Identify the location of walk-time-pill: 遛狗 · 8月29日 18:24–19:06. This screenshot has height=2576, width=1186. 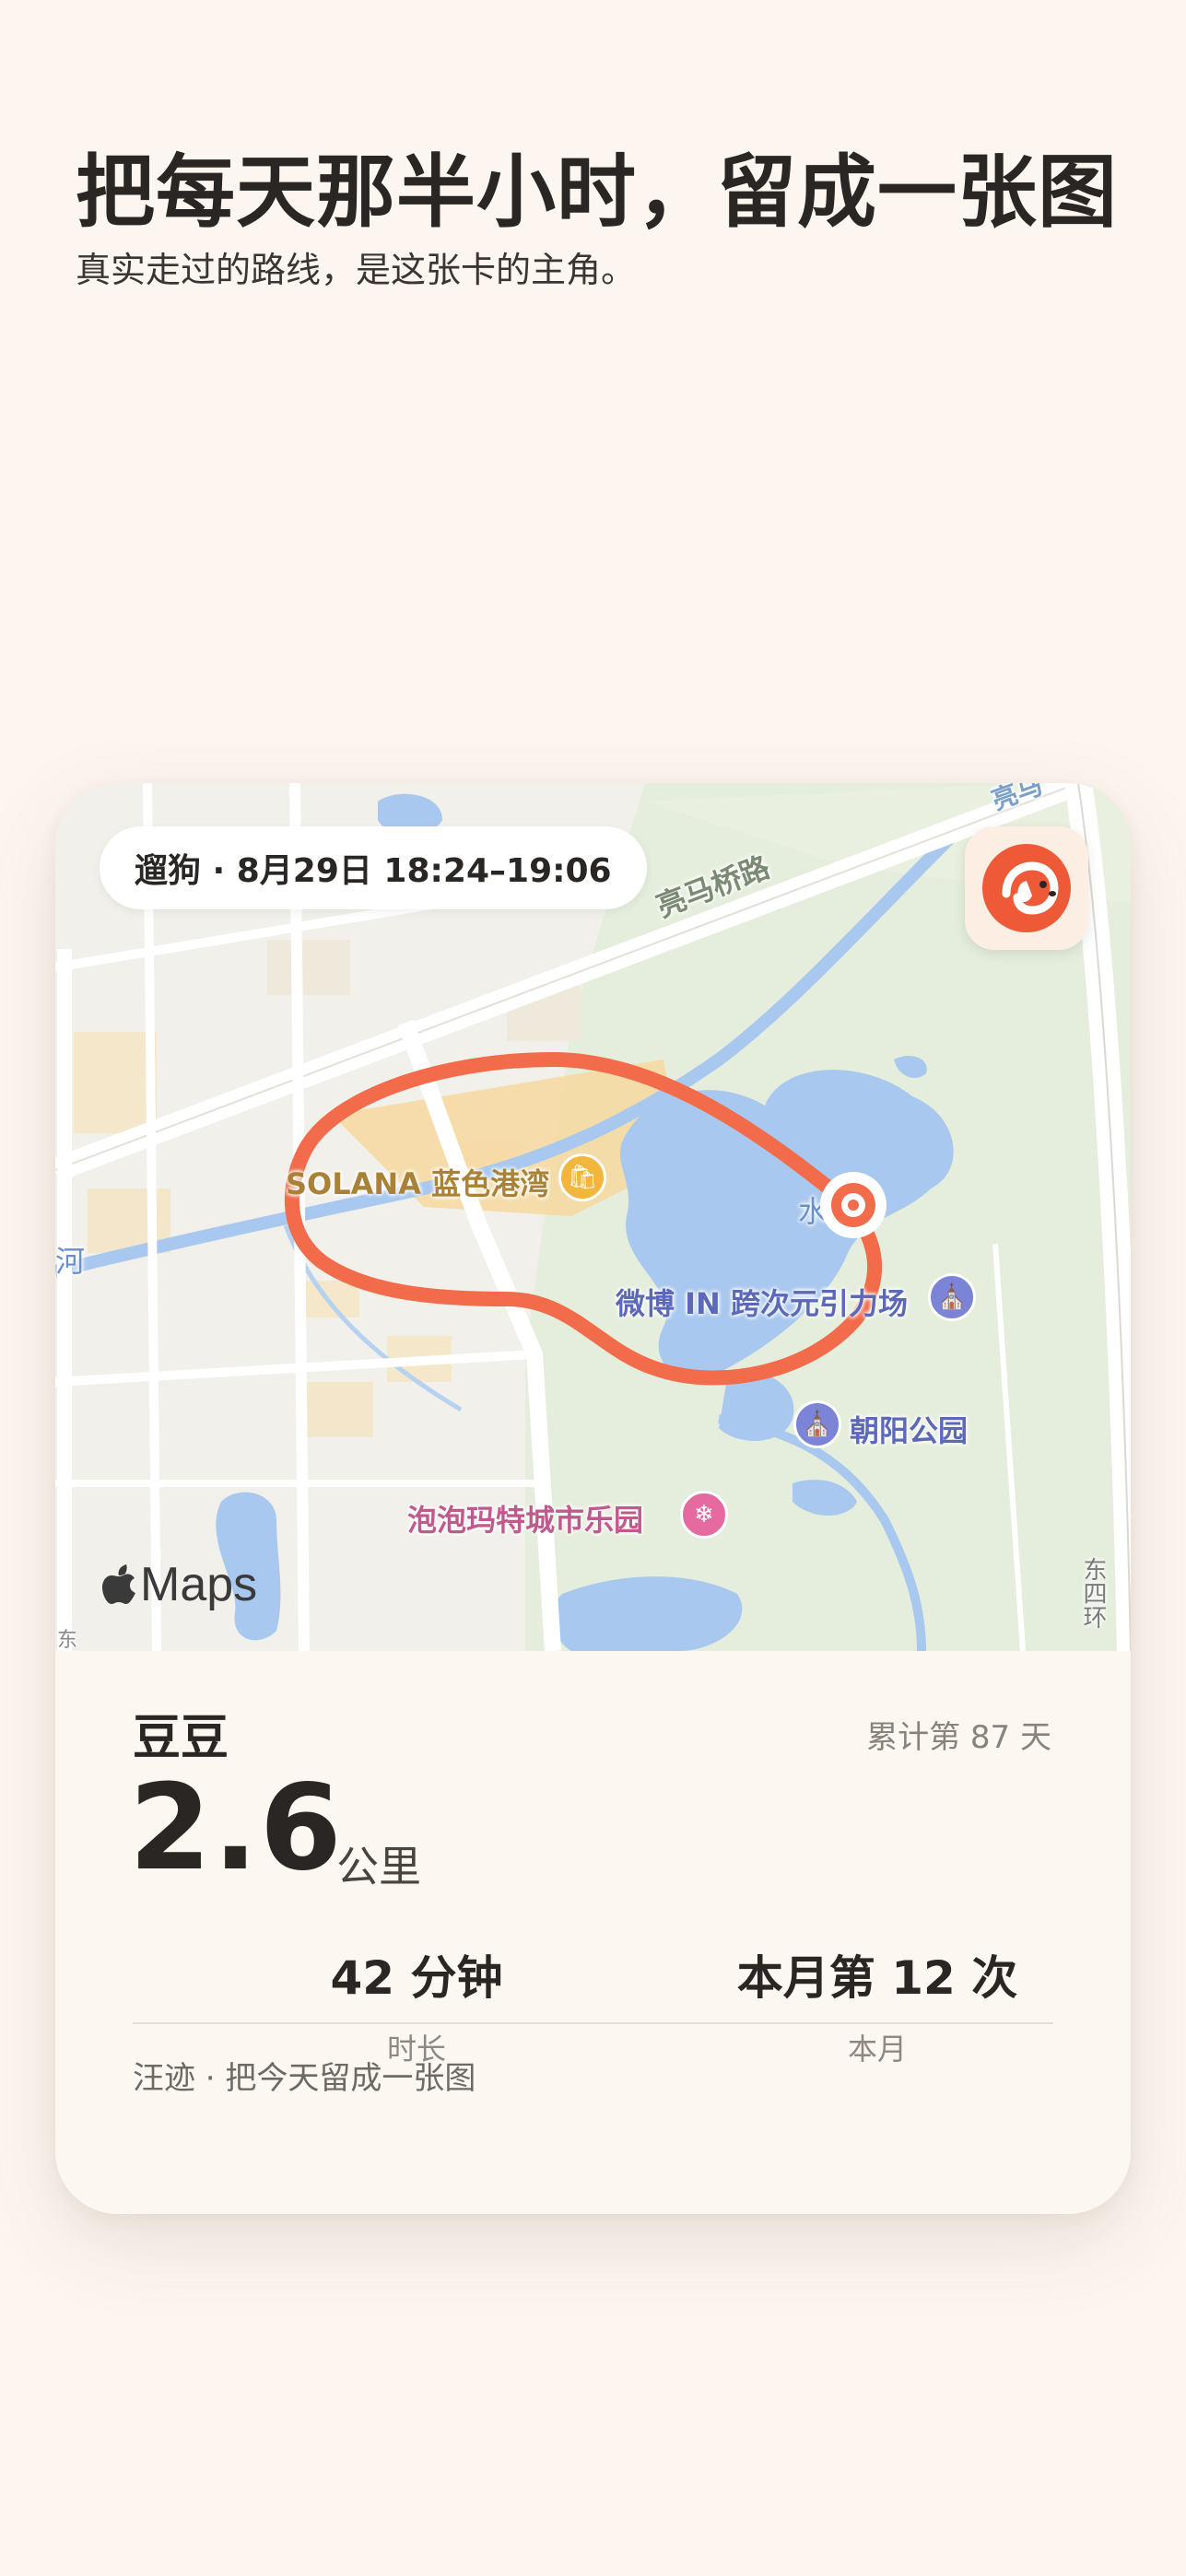
(373, 867).